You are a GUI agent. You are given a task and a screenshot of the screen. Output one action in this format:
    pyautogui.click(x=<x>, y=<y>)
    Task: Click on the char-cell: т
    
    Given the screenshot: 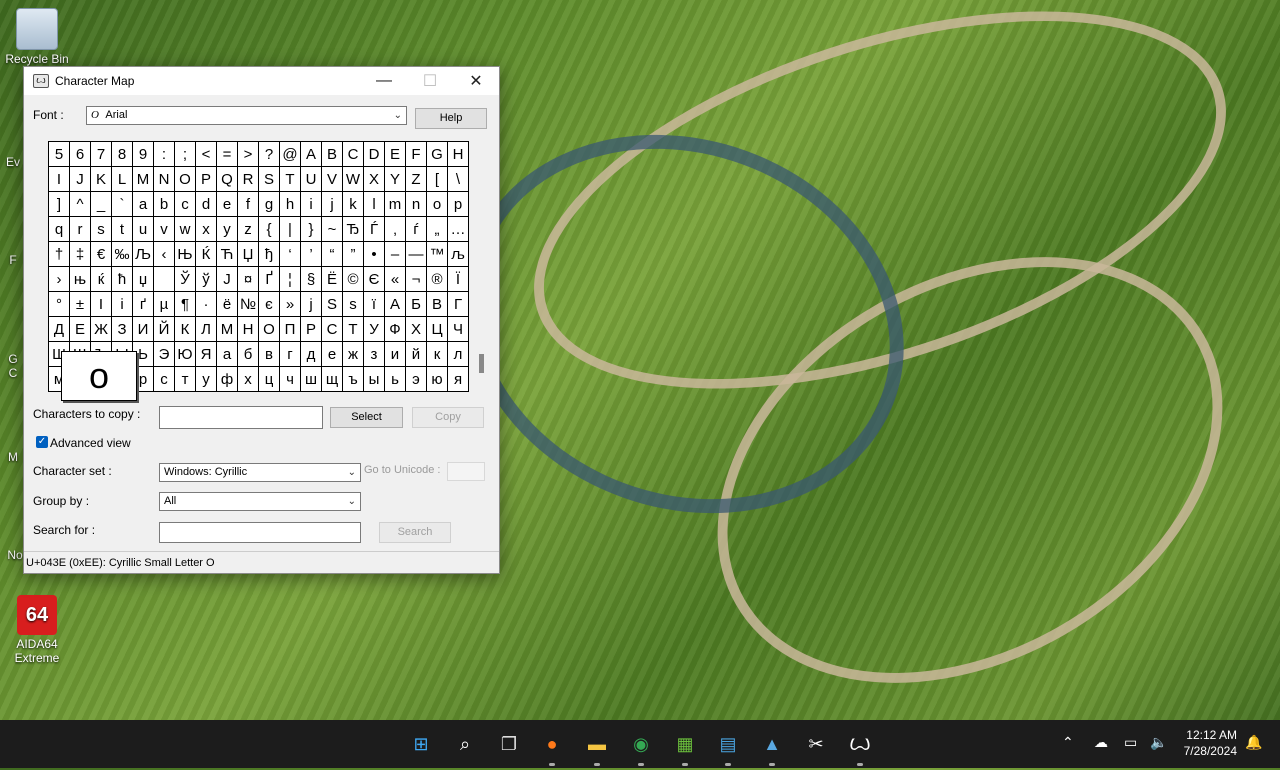 What is the action you would take?
    pyautogui.click(x=185, y=379)
    